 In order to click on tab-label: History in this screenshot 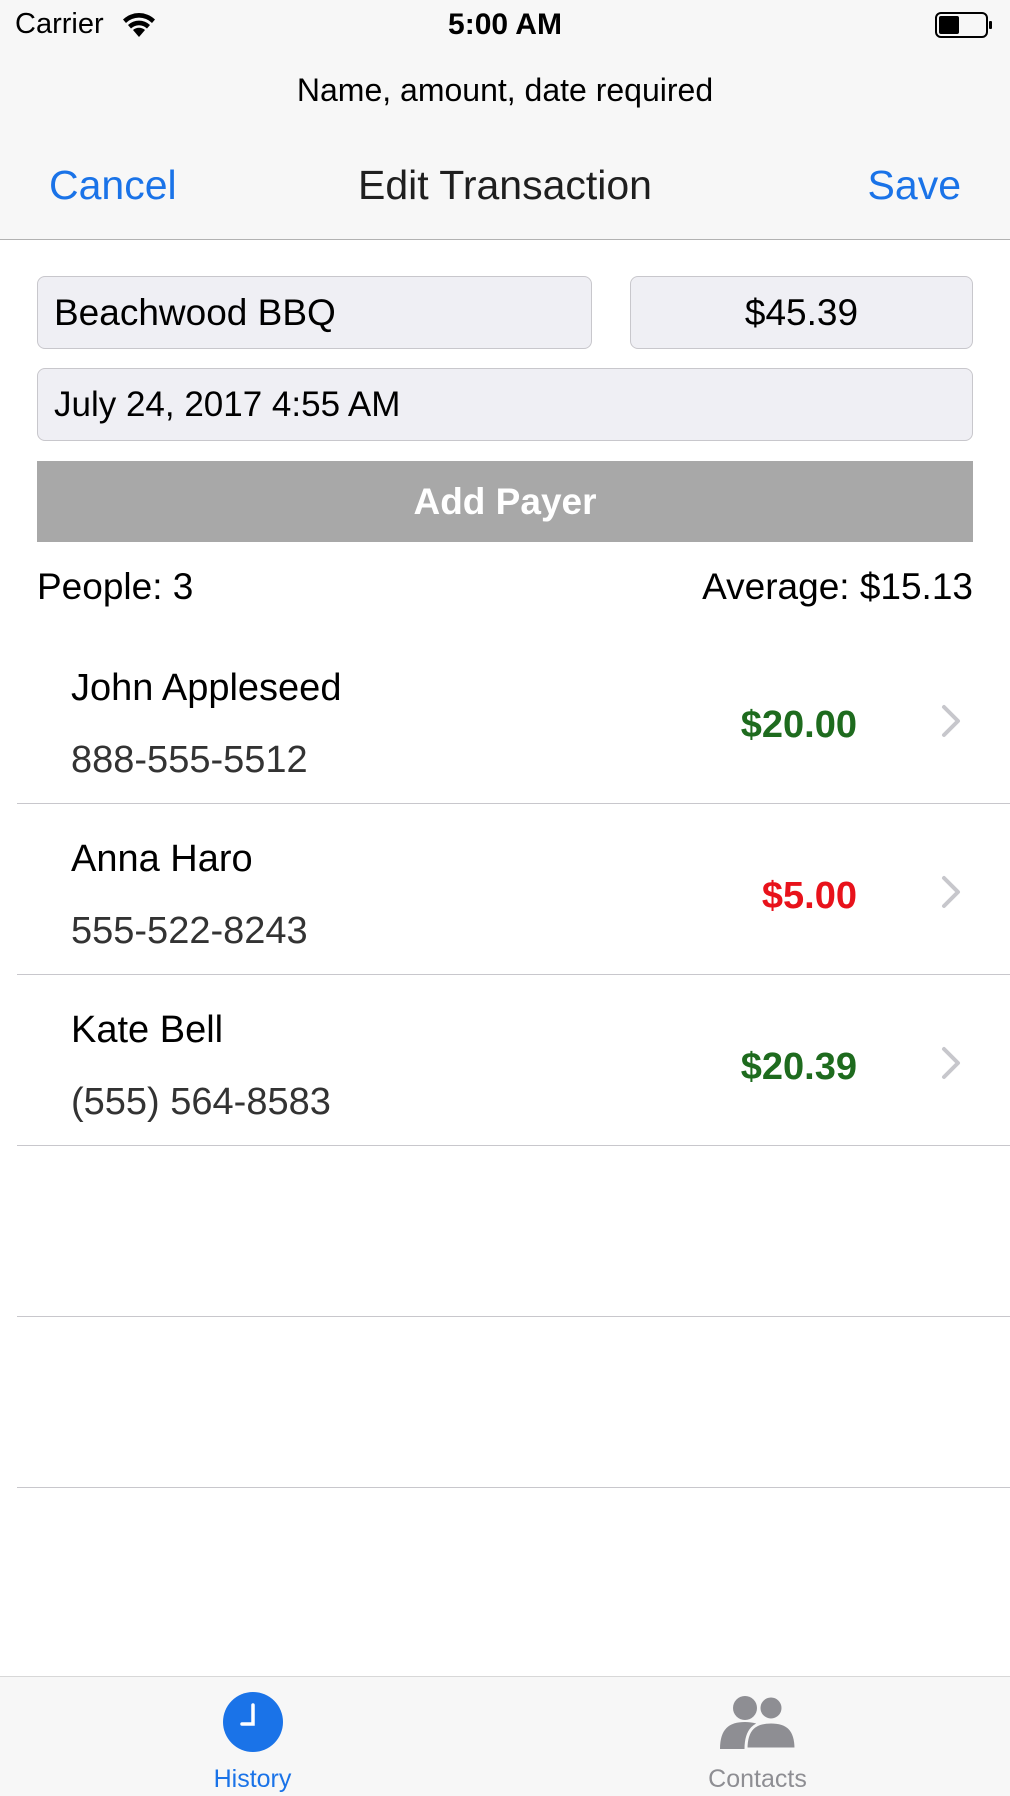, I will do `click(252, 1779)`.